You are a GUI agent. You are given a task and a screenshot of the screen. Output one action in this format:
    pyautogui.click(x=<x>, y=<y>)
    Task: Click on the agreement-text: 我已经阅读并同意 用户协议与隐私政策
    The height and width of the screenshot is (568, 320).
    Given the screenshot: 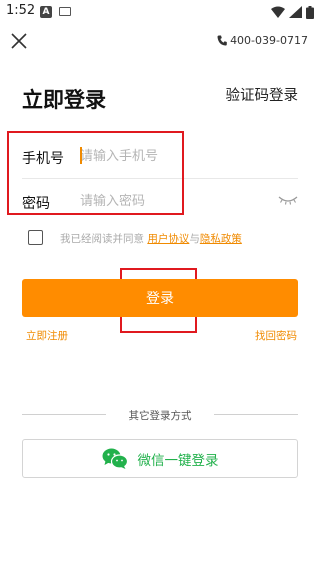 What is the action you would take?
    pyautogui.click(x=151, y=238)
    